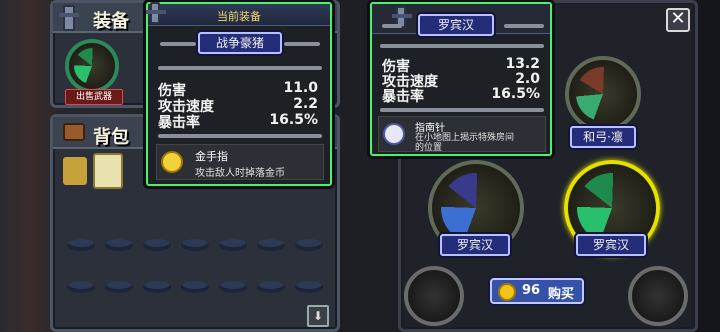  What do you see at coordinates (108, 171) in the screenshot?
I see `backpack-item-scroll` at bounding box center [108, 171].